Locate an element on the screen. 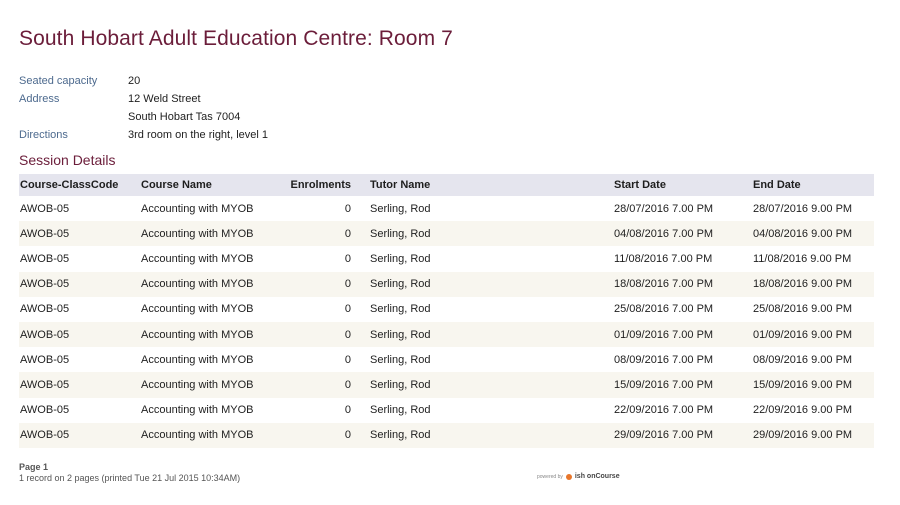  end-date-cell: 04/08/2016 9.00 PM is located at coordinates (813, 234).